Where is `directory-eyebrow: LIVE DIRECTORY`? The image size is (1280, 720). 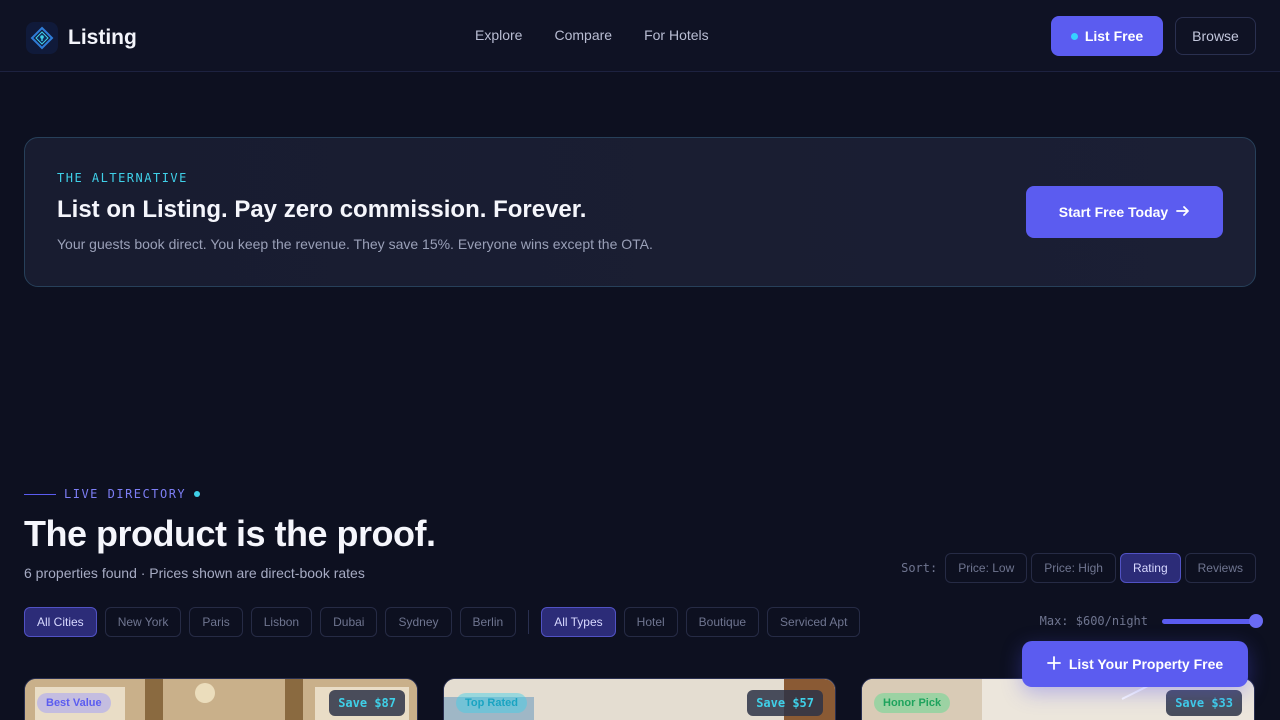
directory-eyebrow: LIVE DIRECTORY is located at coordinates (112, 494).